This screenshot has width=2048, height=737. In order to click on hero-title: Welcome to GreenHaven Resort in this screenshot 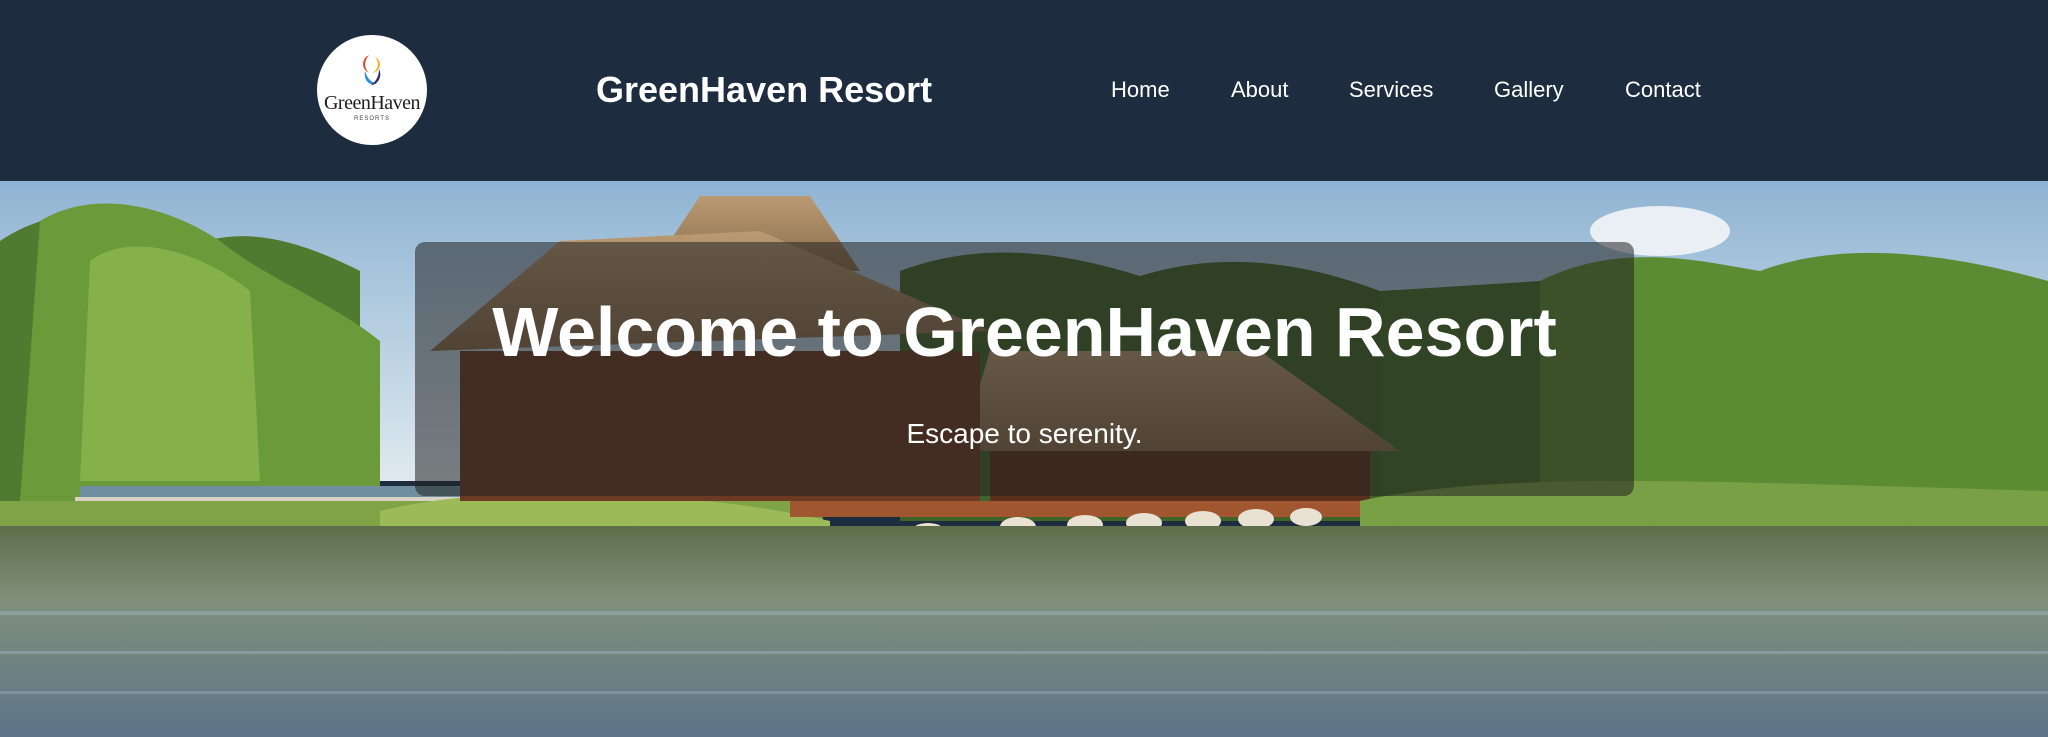, I will do `click(1024, 332)`.